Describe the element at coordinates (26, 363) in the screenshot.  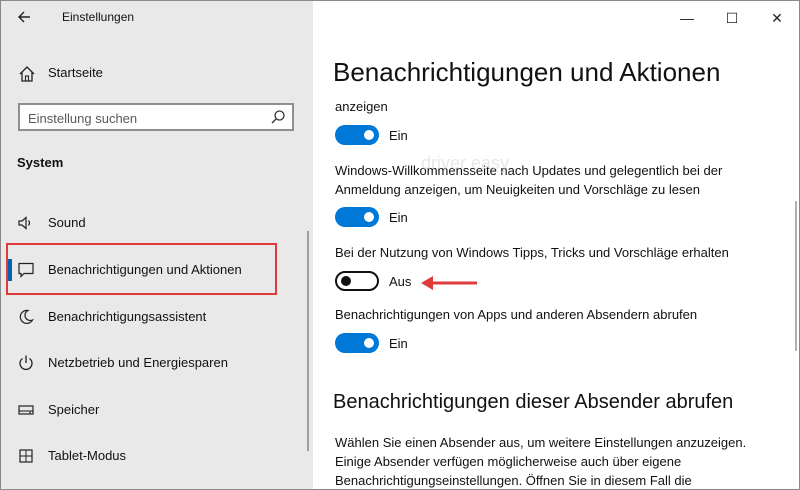
I see `power-icon` at that location.